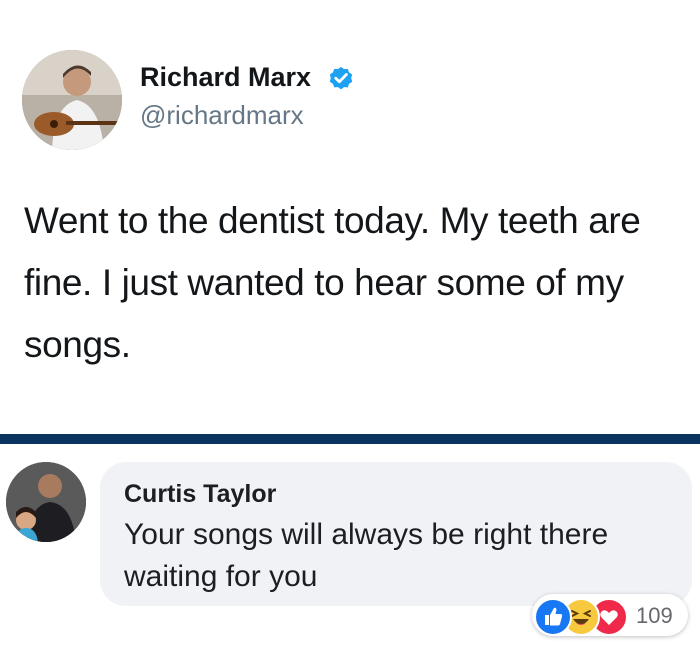  What do you see at coordinates (200, 494) in the screenshot?
I see `commenter-name: Curtis Taylor` at bounding box center [200, 494].